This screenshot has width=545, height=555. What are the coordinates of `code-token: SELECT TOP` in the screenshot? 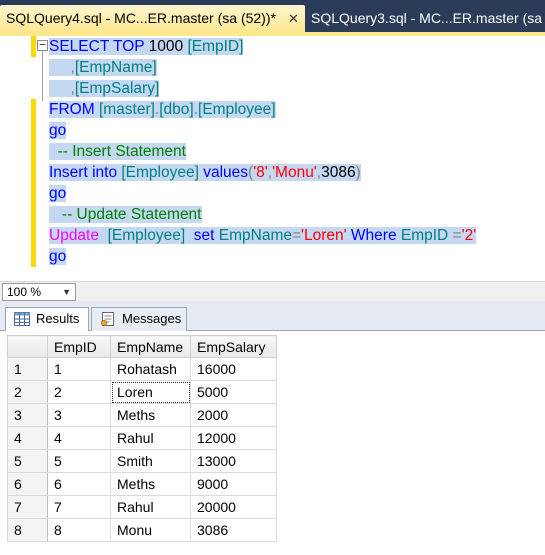 It's located at (99, 46).